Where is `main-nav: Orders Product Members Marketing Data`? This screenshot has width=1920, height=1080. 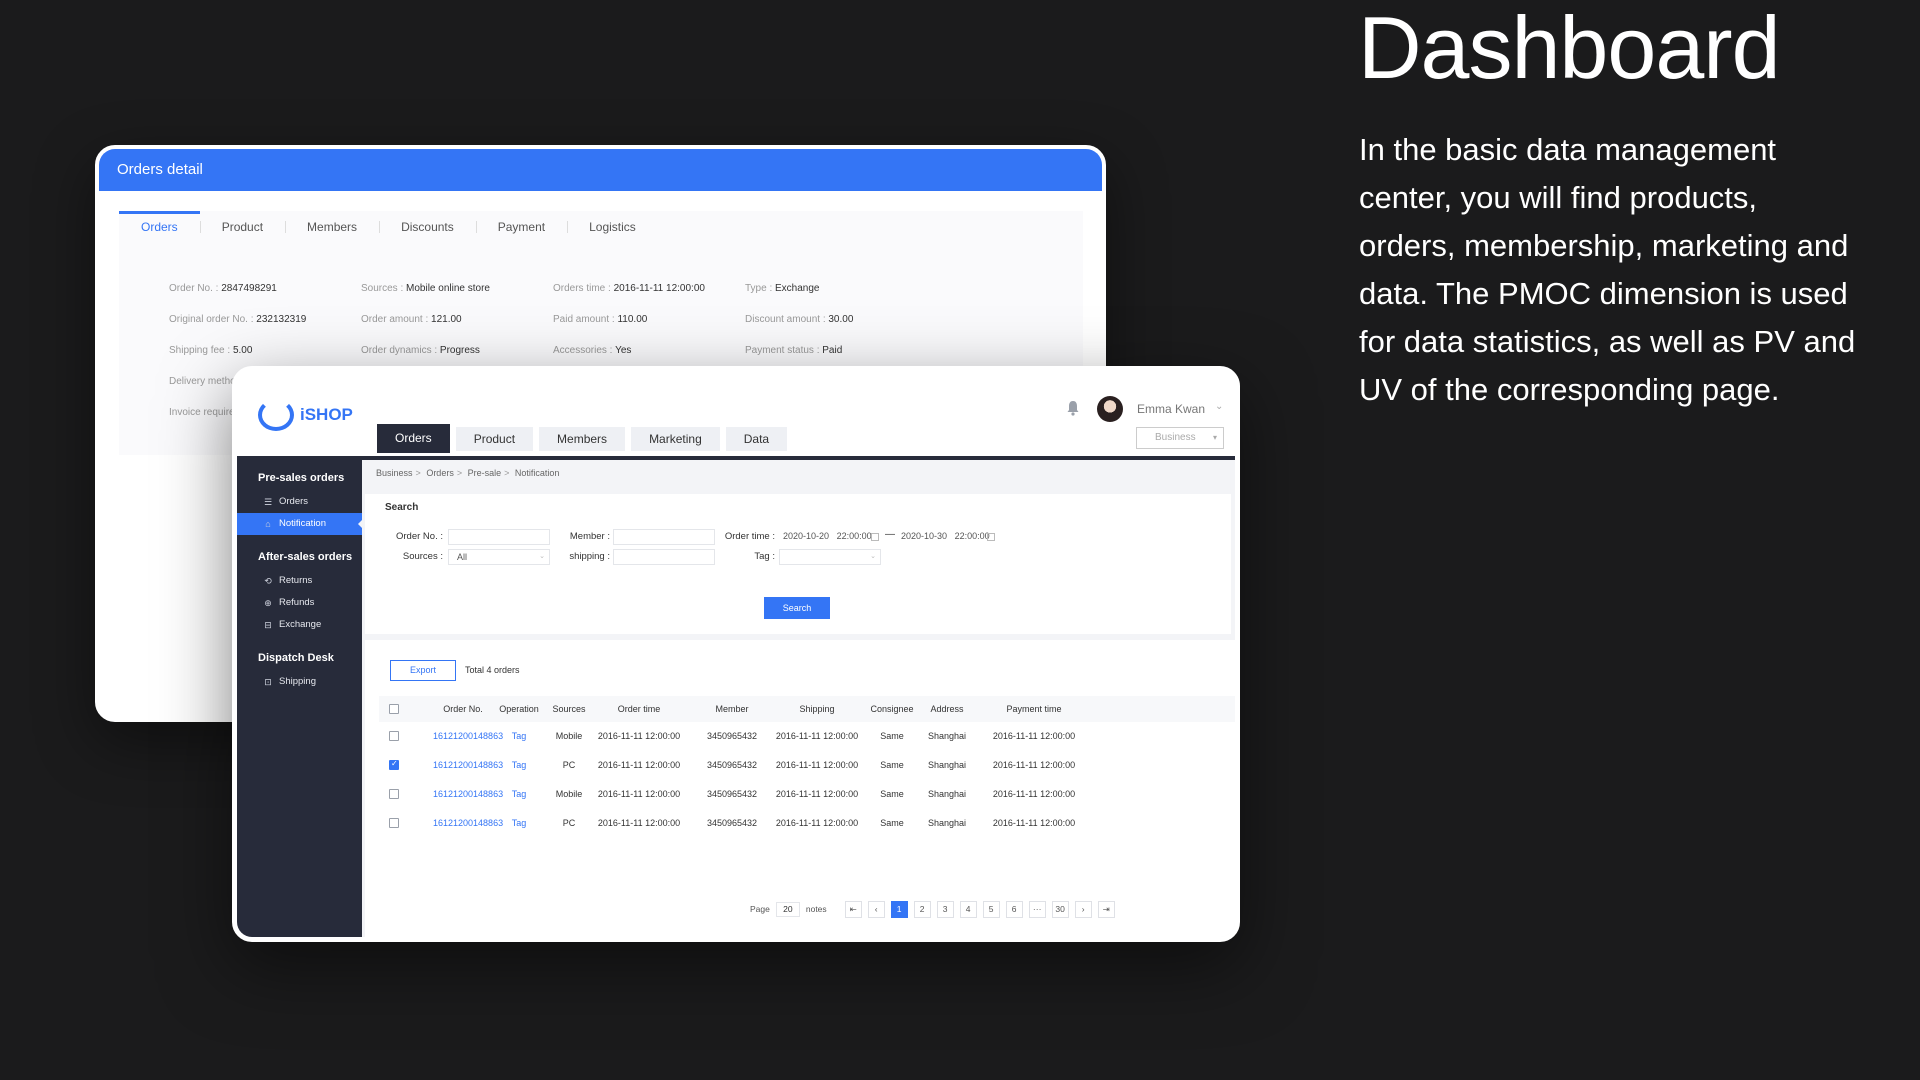 main-nav: Orders Product Members Marketing Data is located at coordinates (582, 438).